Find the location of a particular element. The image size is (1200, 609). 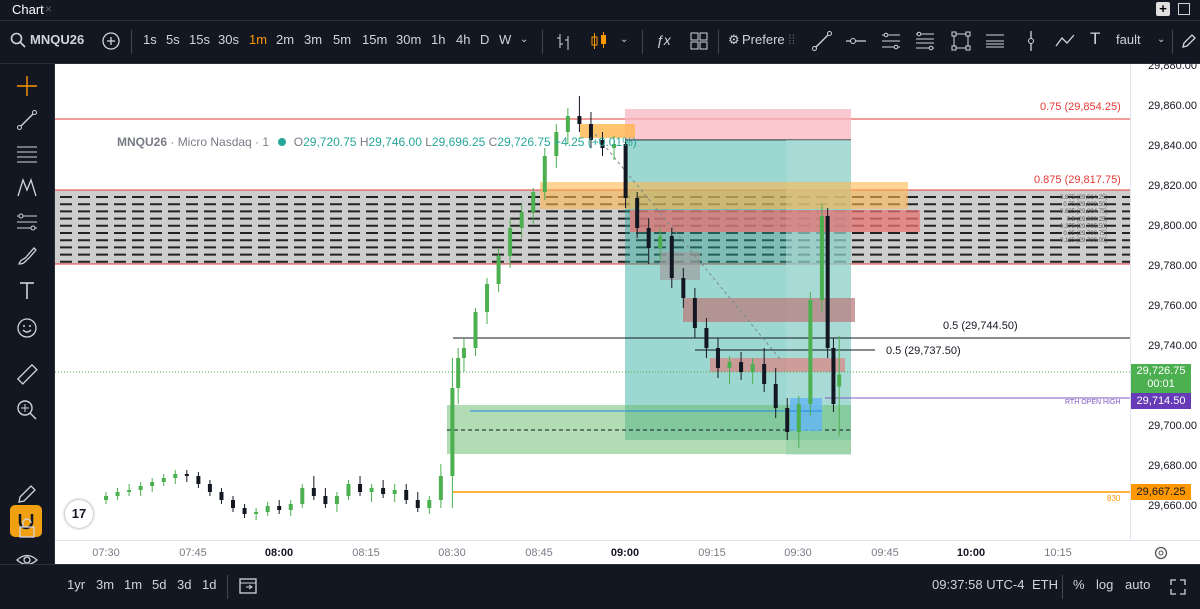

small-fib-0875: 0.875 (29,814.25) is located at coordinates (1084, 198).